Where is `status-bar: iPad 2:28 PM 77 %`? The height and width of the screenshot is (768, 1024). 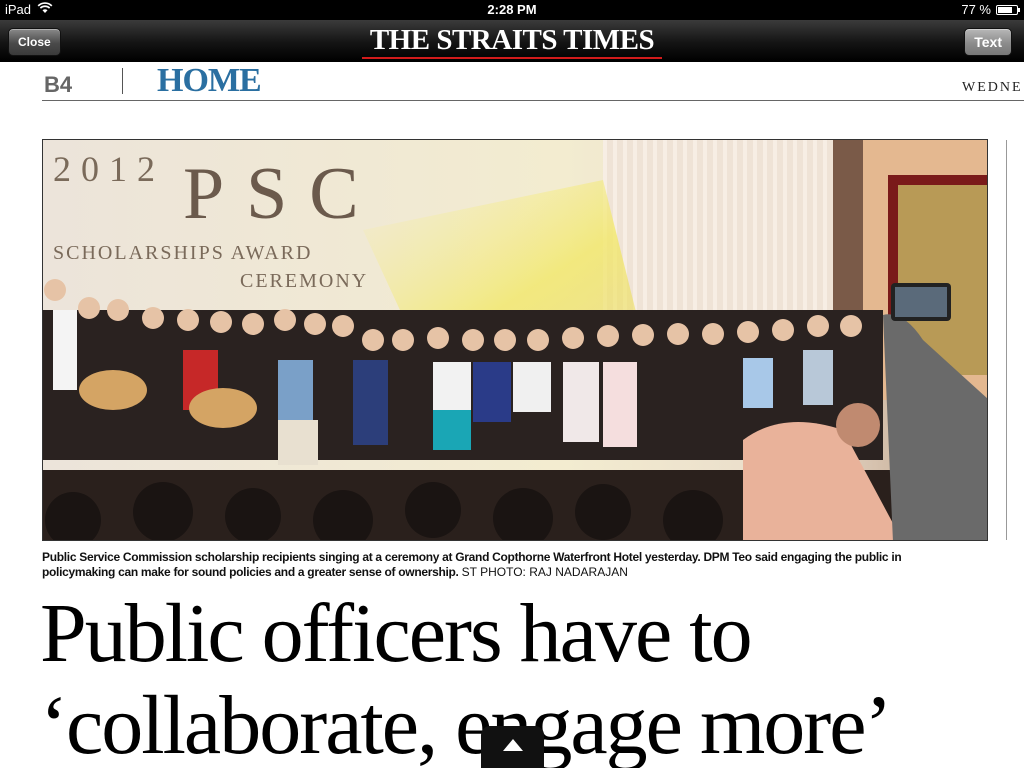 status-bar: iPad 2:28 PM 77 % is located at coordinates (512, 10).